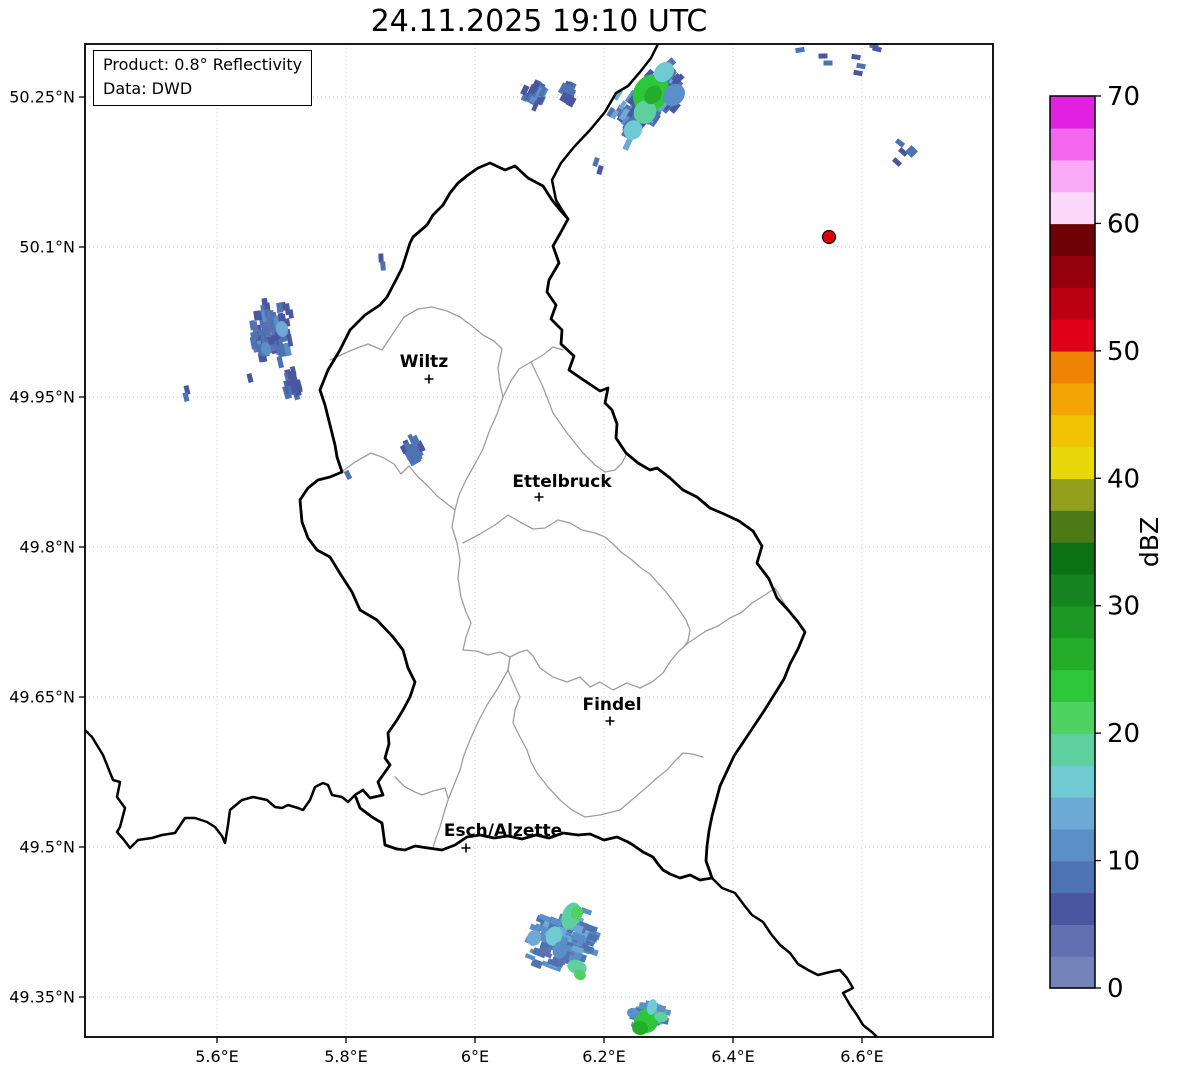 This screenshot has height=1081, width=1184. Describe the element at coordinates (475, 1056) in the screenshot. I see `x-tick-label: 6°E` at that location.